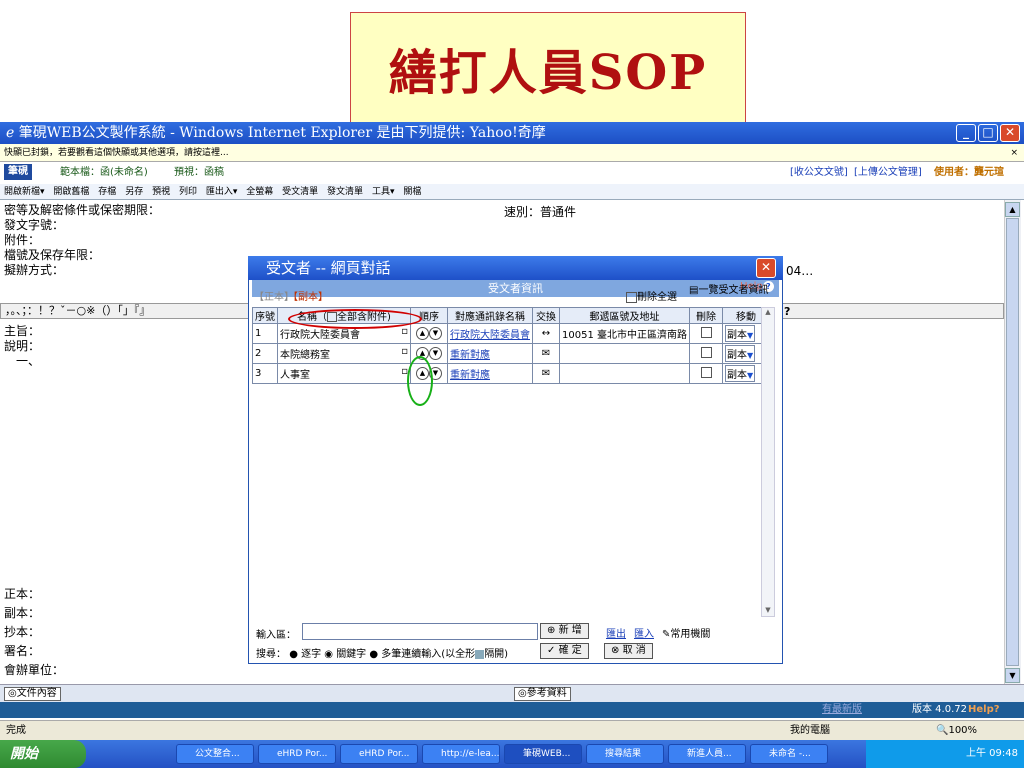  Describe the element at coordinates (564, 651) in the screenshot. I see `confirm-button: ✓ 確 定` at that location.